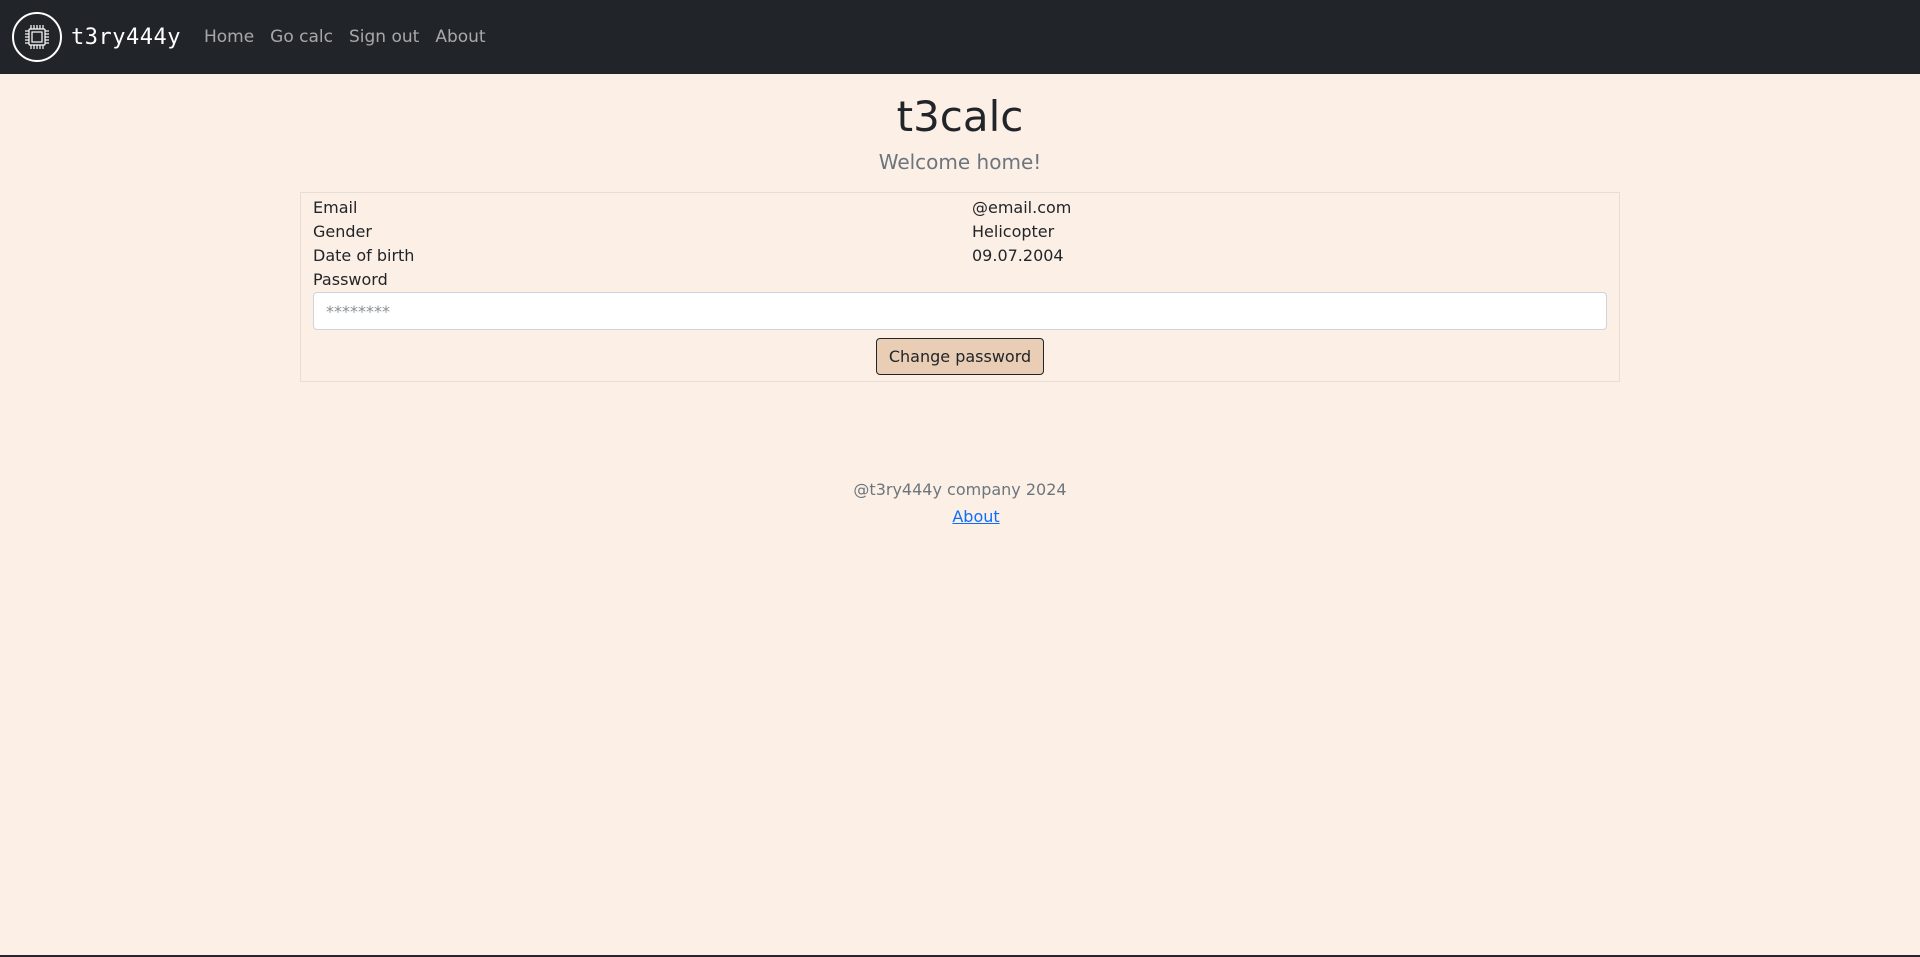  I want to click on change-password-button: Change password, so click(960, 356).